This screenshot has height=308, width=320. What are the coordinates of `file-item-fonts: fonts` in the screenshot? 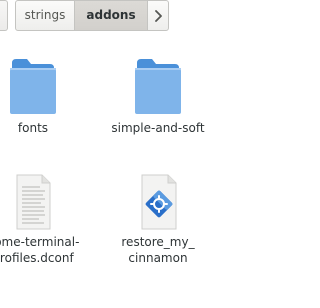 It's located at (44, 96).